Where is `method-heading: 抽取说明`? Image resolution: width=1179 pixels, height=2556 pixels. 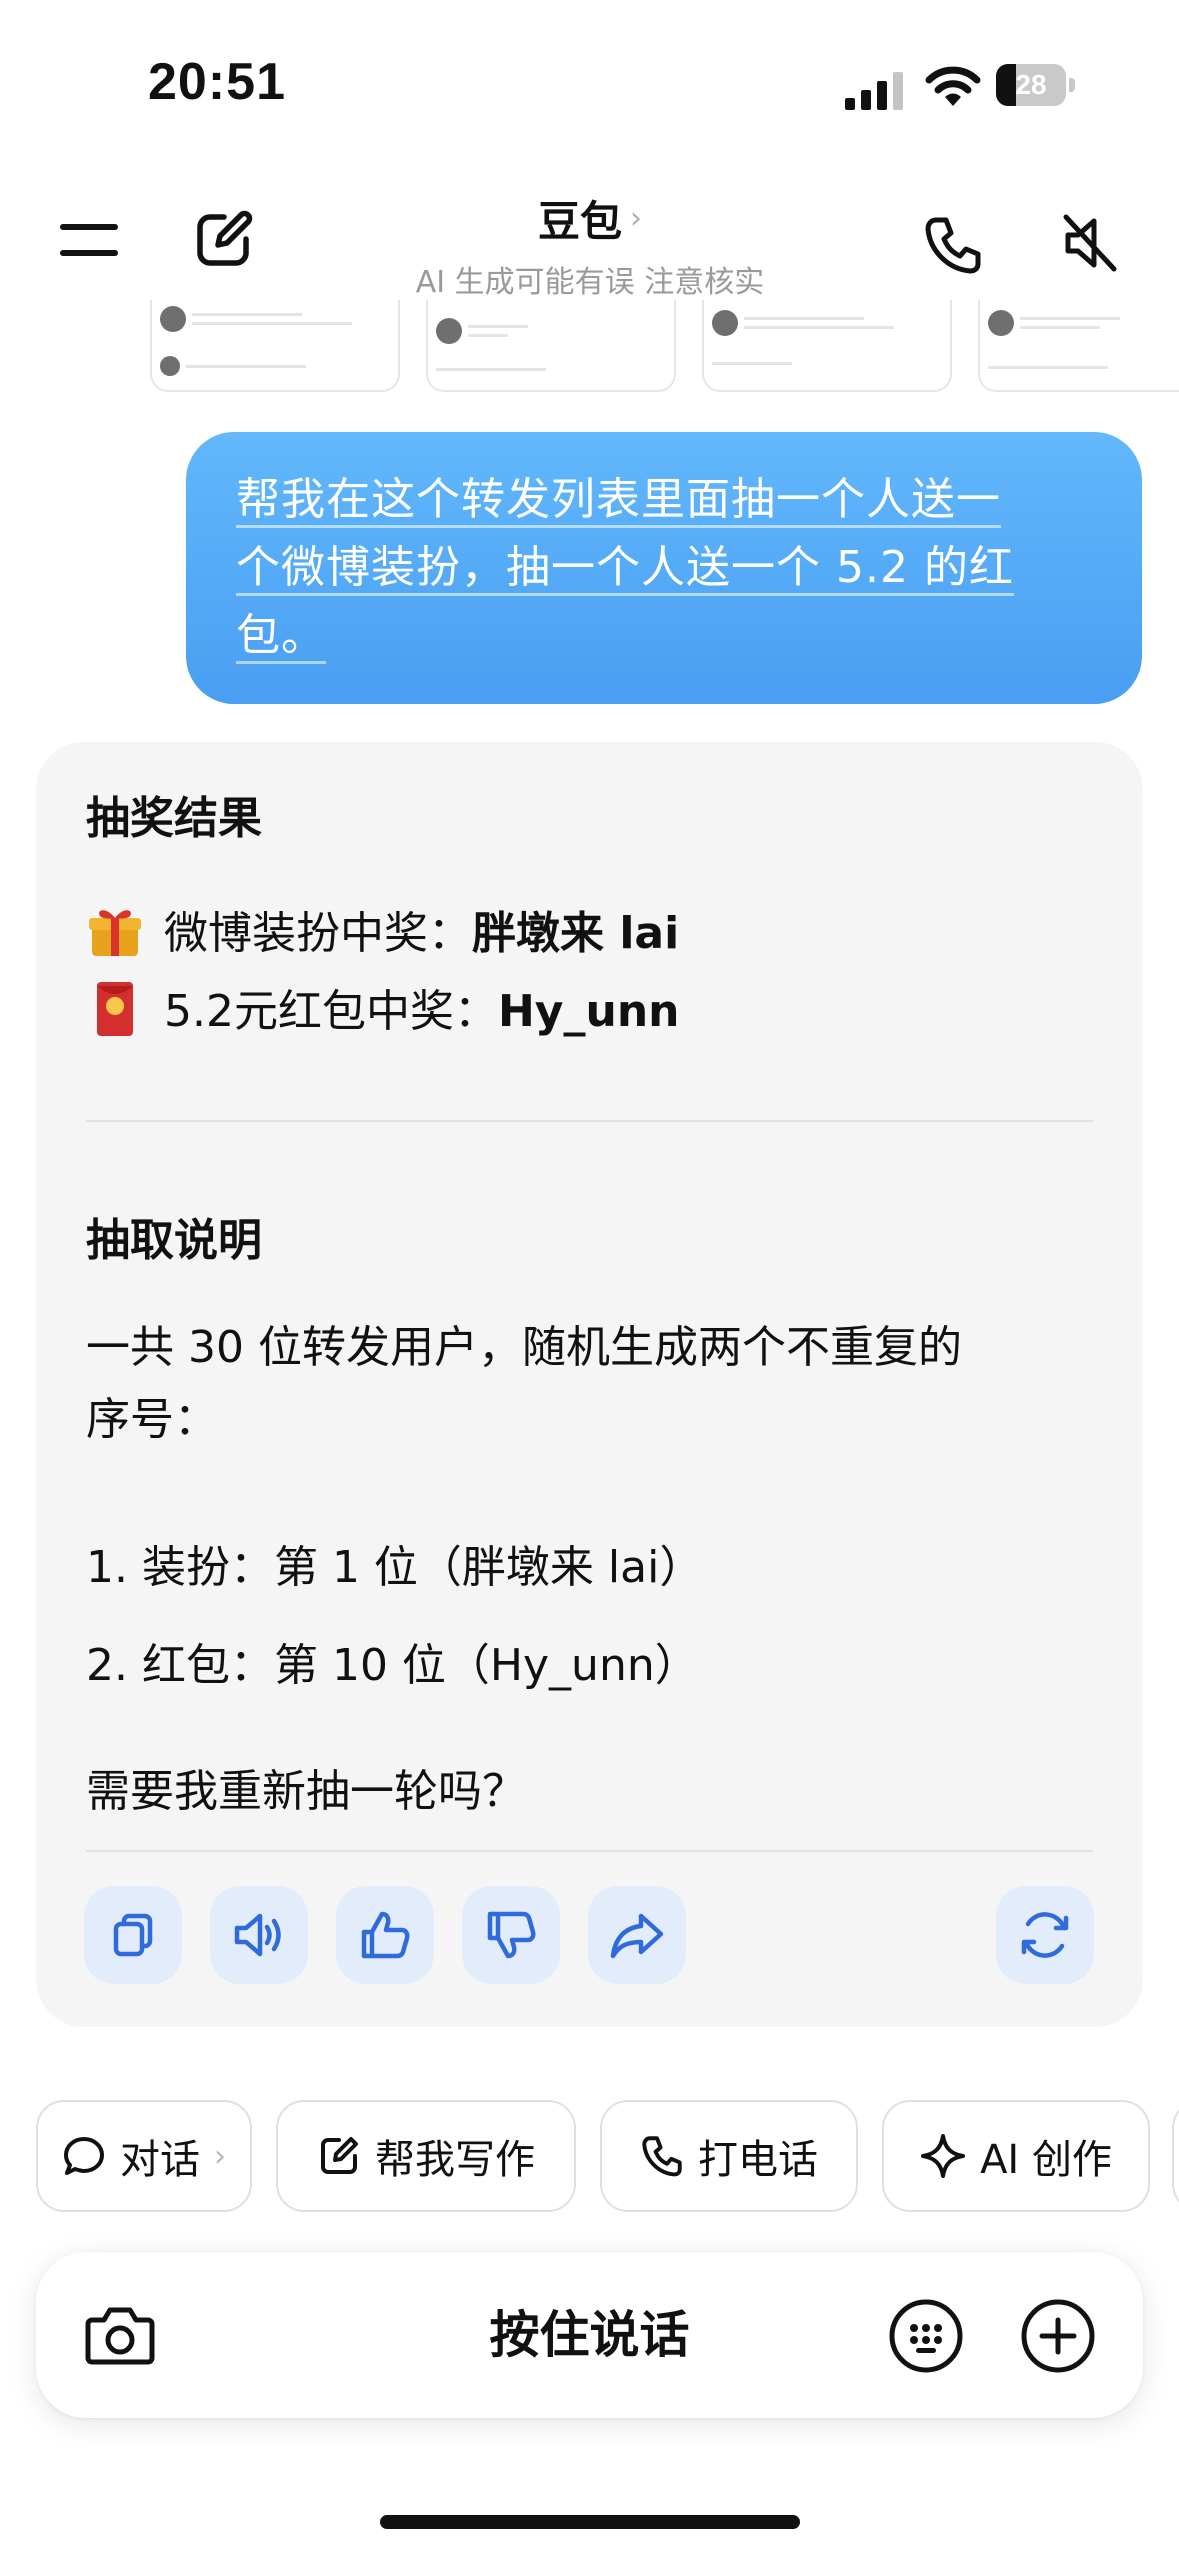
method-heading: 抽取说明 is located at coordinates (174, 1240).